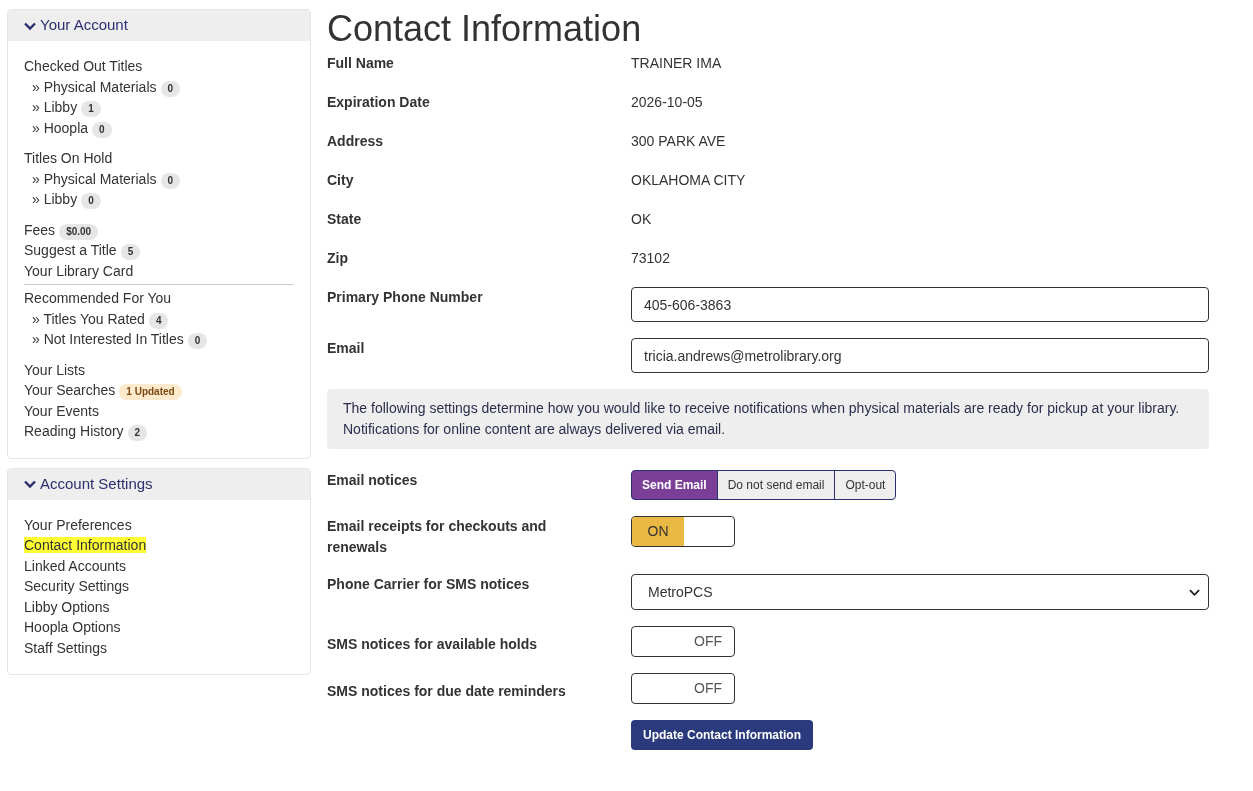  I want to click on sidebar-link: » Hoopla, so click(60, 127).